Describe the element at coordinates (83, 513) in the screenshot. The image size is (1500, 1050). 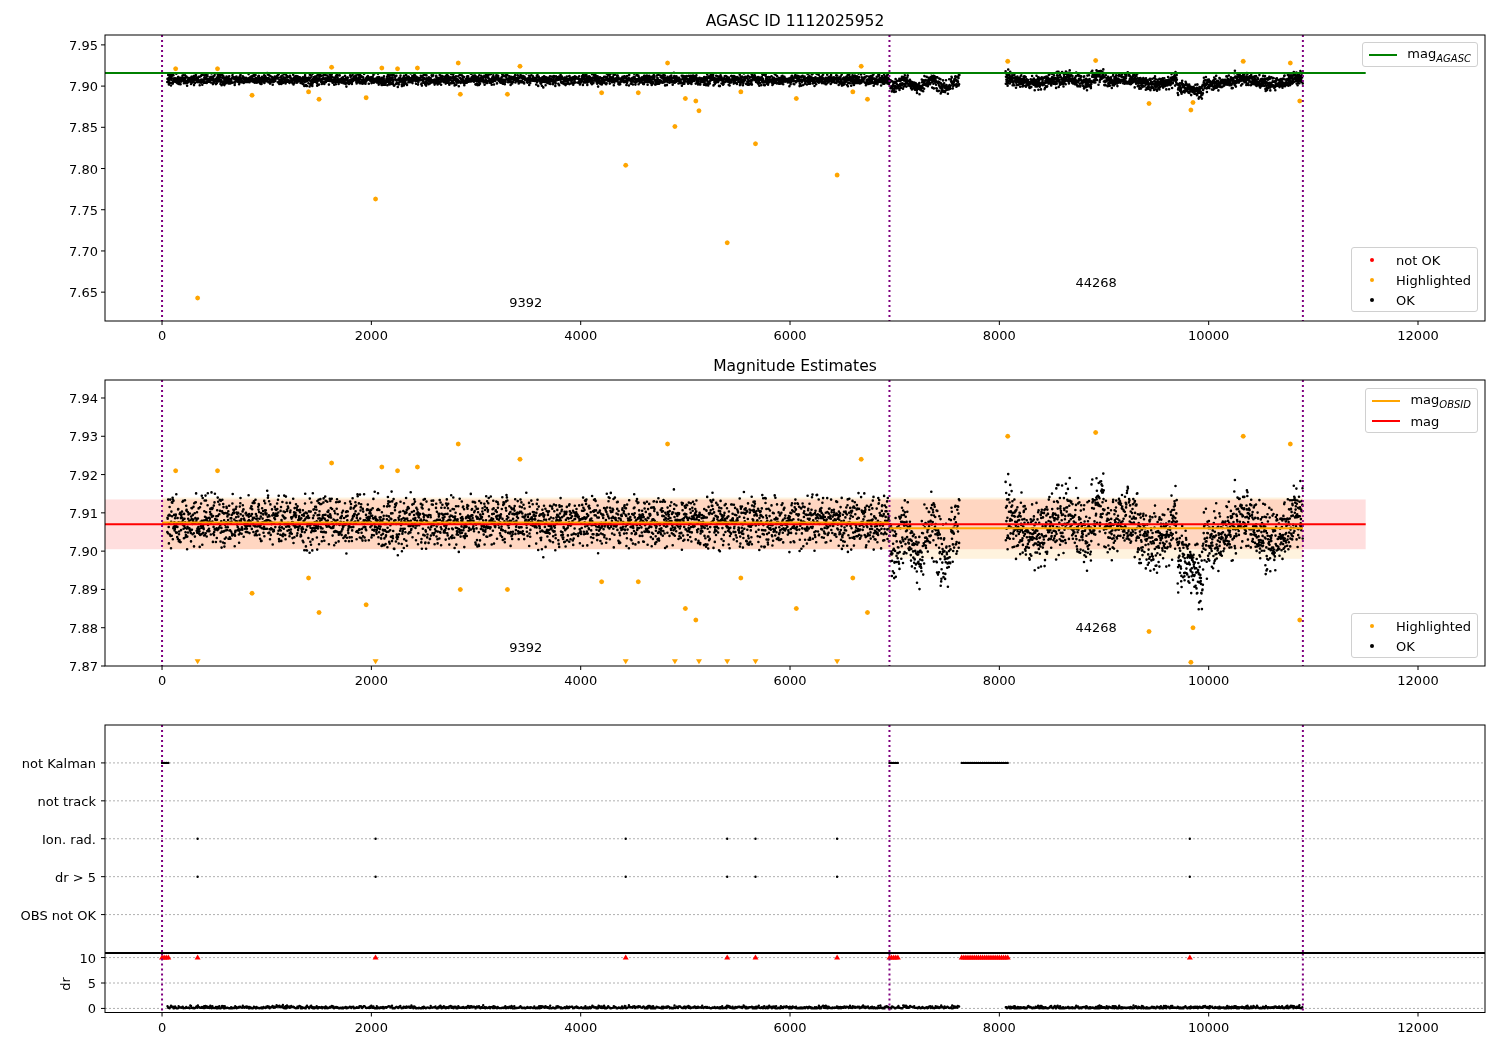
I see `axis-tick-label: 7.91` at that location.